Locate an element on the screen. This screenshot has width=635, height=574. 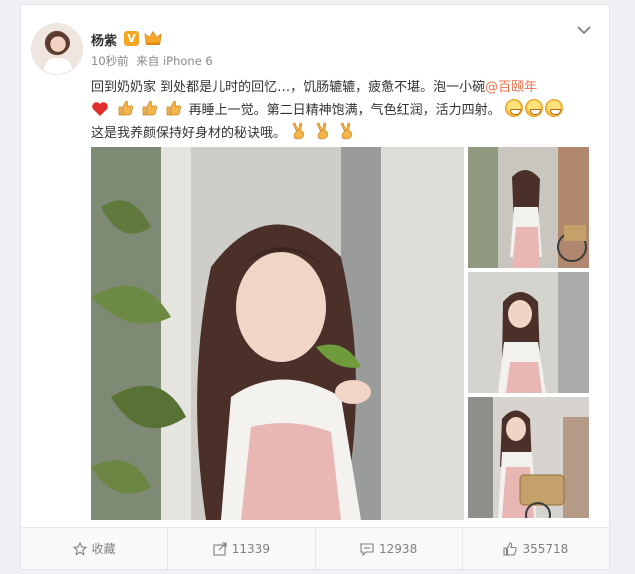
like-button: 355718 is located at coordinates (536, 548).